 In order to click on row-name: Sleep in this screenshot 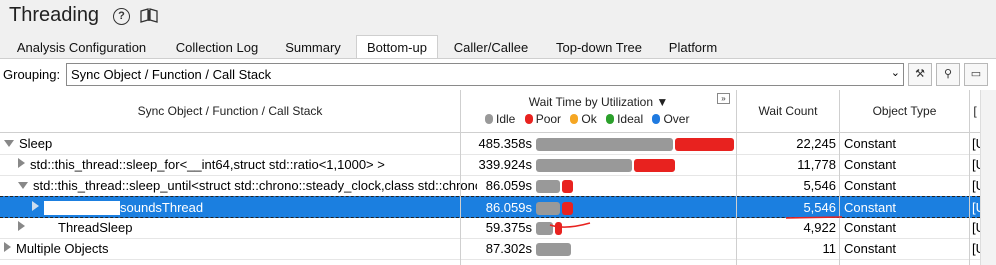, I will do `click(36, 143)`.